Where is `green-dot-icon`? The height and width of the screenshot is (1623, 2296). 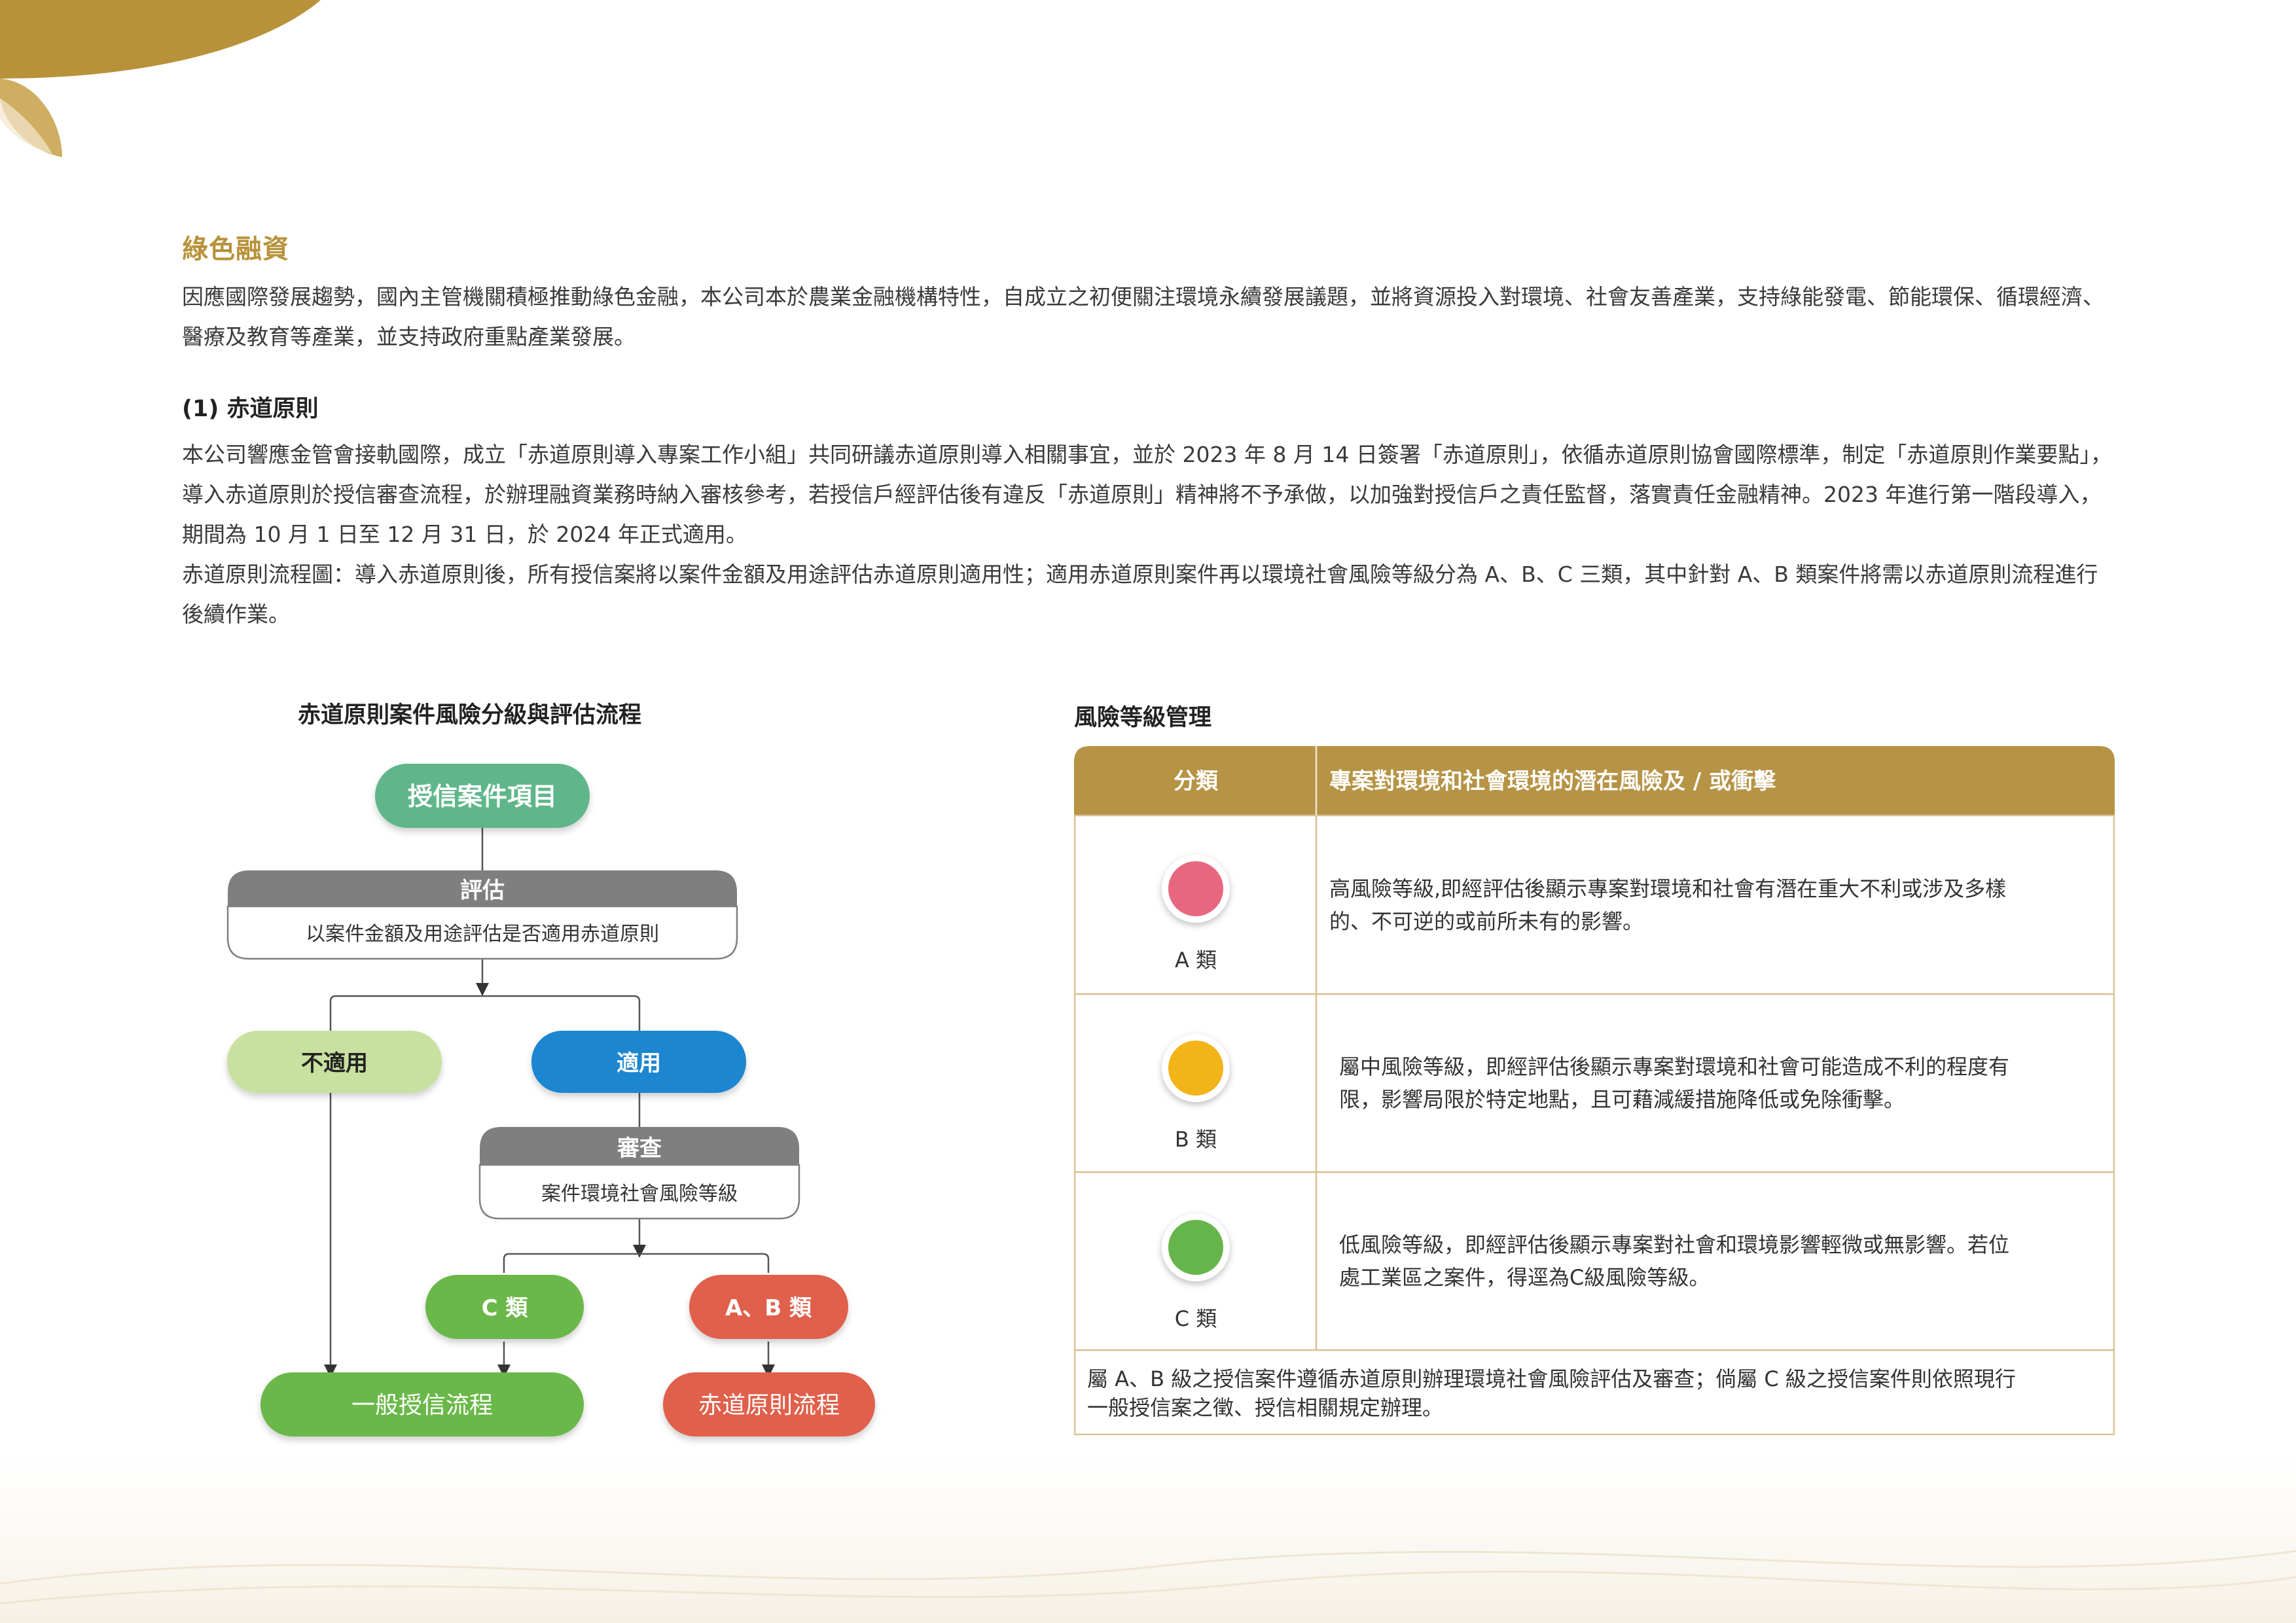
green-dot-icon is located at coordinates (1195, 1247).